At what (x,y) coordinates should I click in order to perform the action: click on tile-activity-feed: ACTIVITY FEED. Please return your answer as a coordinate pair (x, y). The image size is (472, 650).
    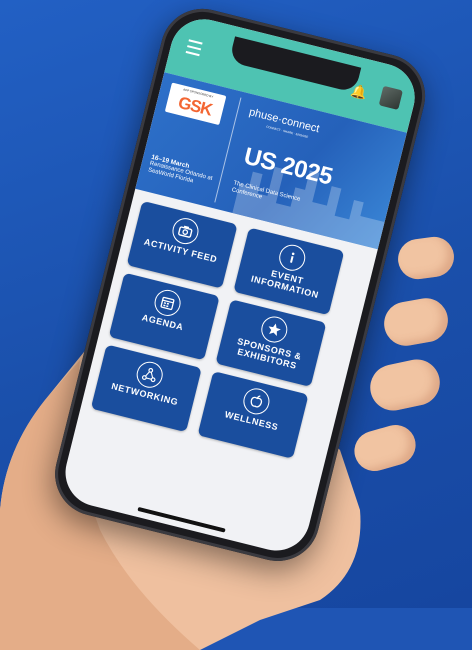
    Looking at the image, I should click on (182, 244).